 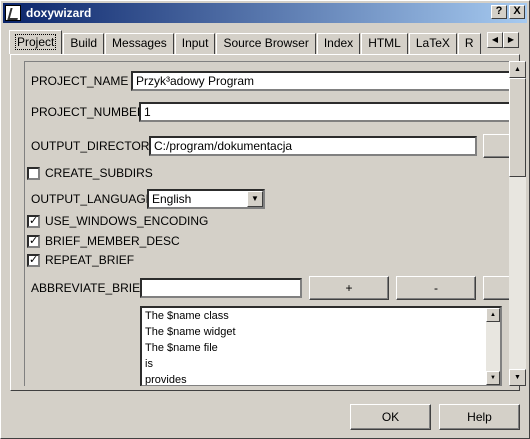 I want to click on abbreviate-brief-label: ABBREVIATE_BRIEF, so click(x=89, y=288).